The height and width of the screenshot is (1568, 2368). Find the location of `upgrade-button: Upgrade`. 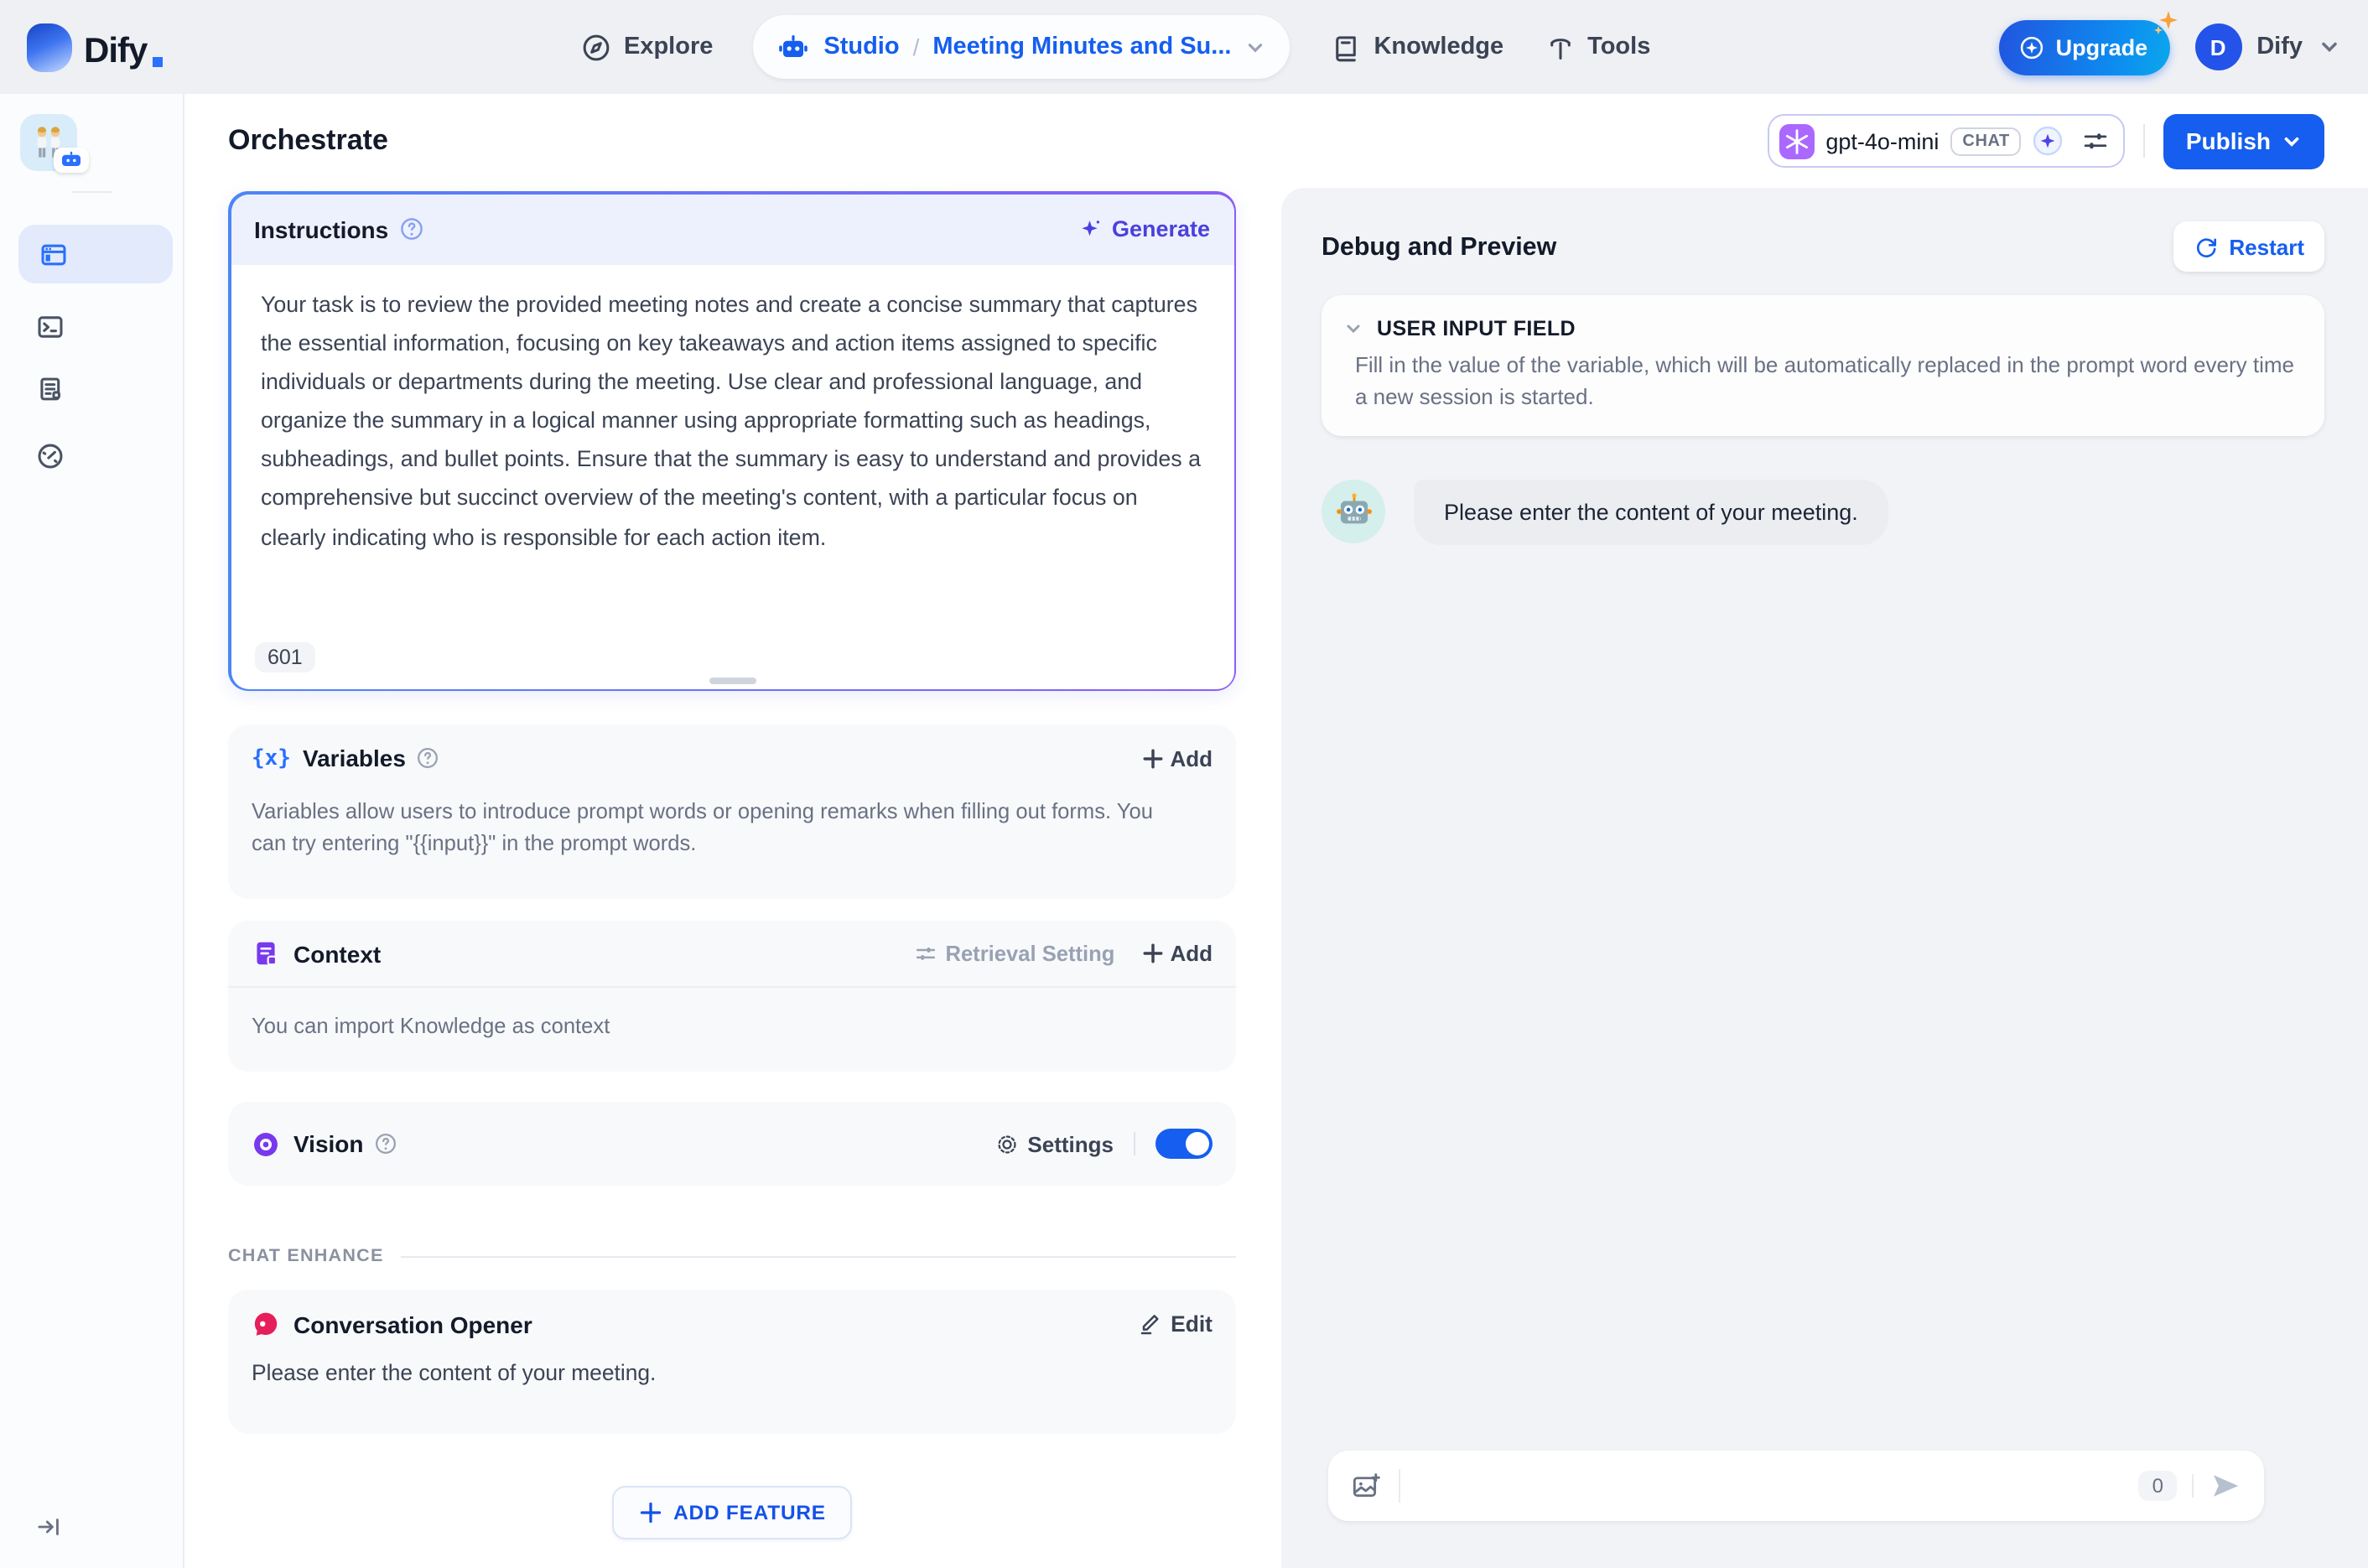

upgrade-button: Upgrade is located at coordinates (2088, 42).